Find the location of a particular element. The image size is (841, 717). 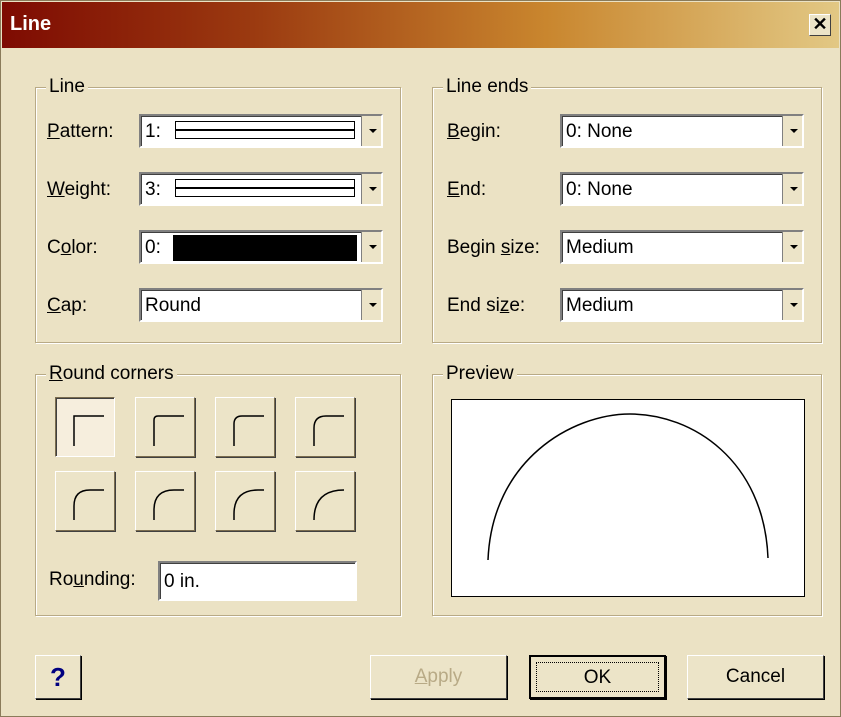

begin-size-label: Begin size: is located at coordinates (493, 247).